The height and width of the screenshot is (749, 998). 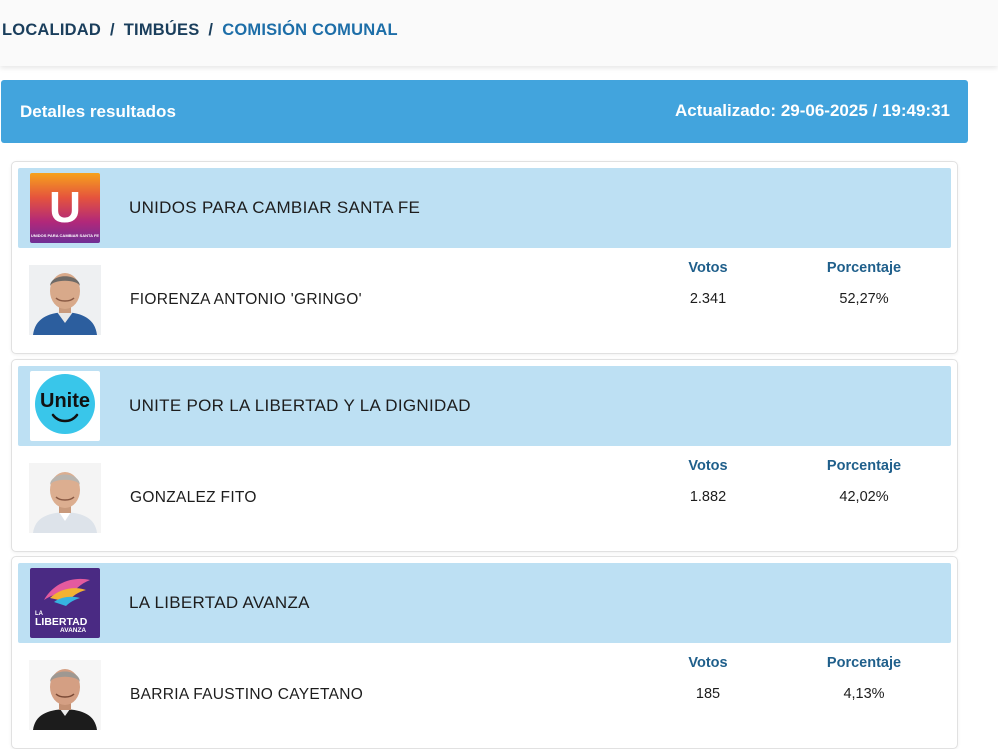 What do you see at coordinates (219, 602) in the screenshot?
I see `party-name: LA LIBERTAD AVANZA` at bounding box center [219, 602].